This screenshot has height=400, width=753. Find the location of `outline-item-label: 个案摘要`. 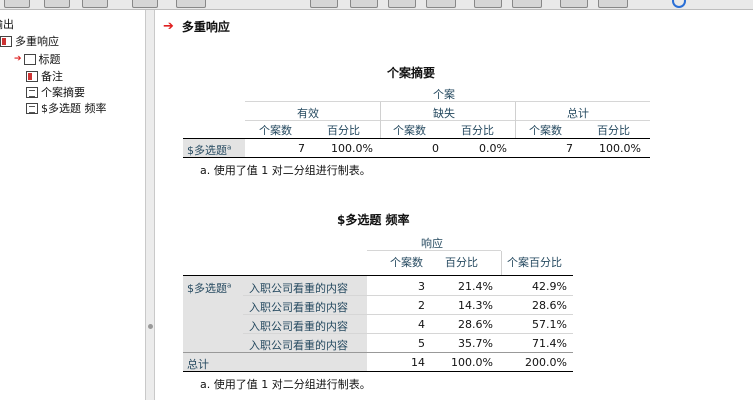

outline-item-label: 个案摘要 is located at coordinates (63, 92).